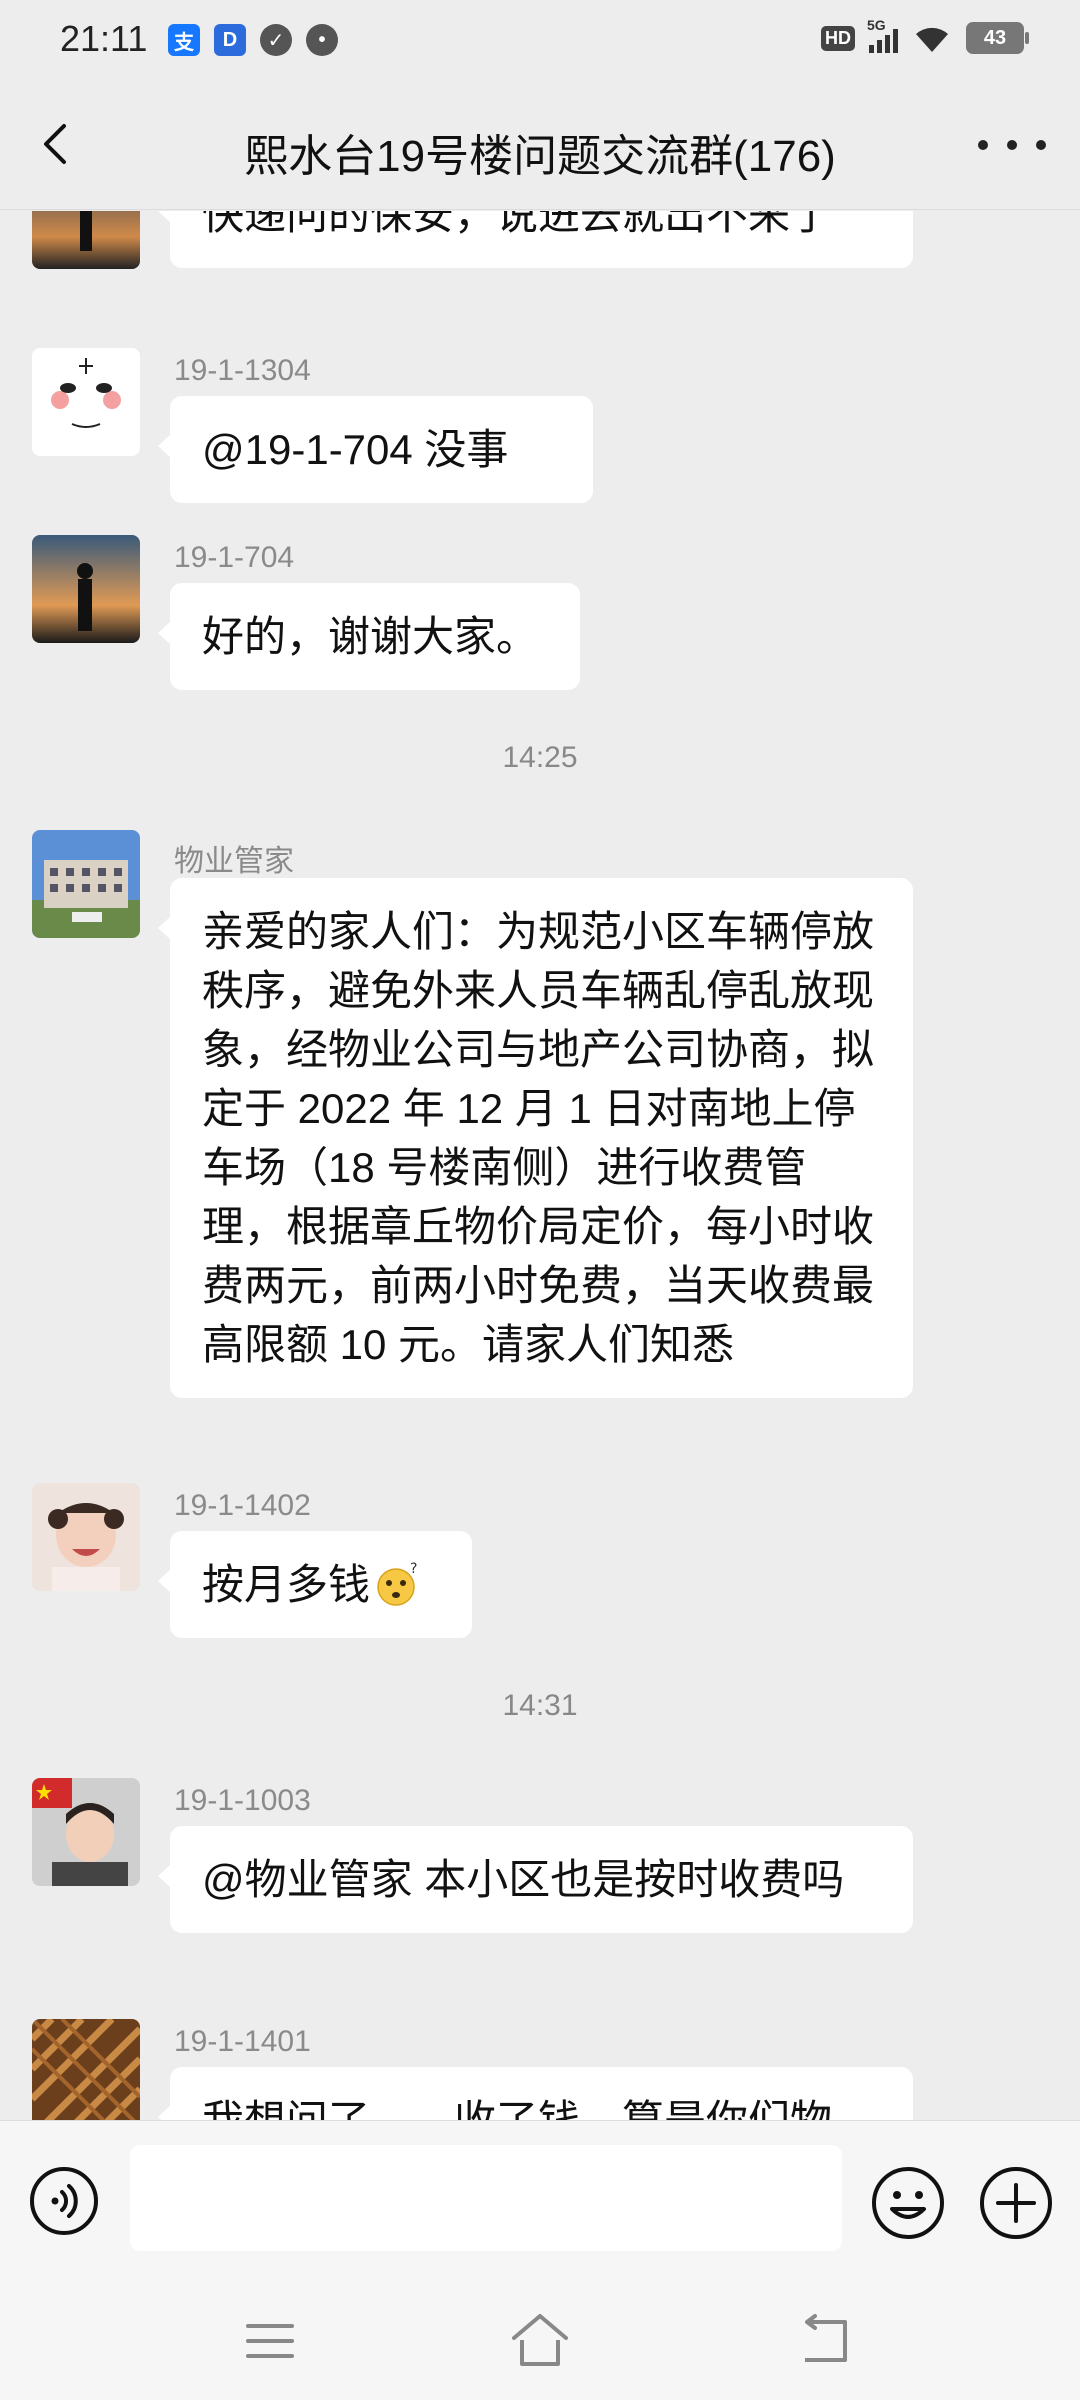  What do you see at coordinates (838, 38) in the screenshot?
I see `hd-badge: HD` at bounding box center [838, 38].